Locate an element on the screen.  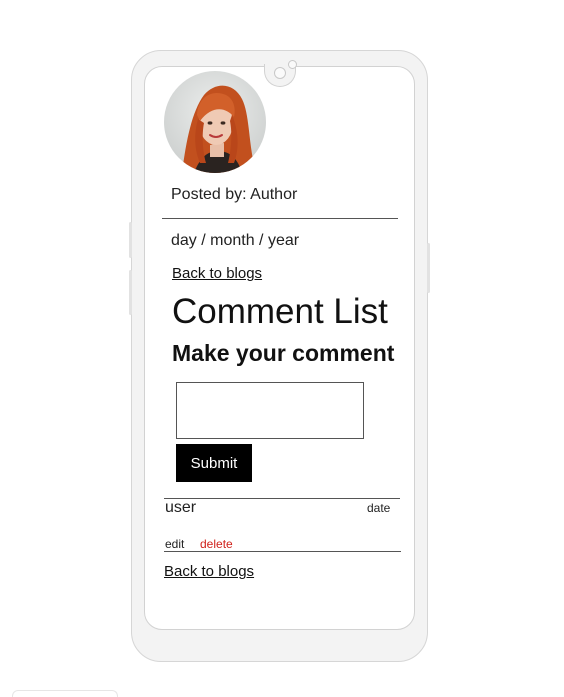
divider is located at coordinates (280, 218).